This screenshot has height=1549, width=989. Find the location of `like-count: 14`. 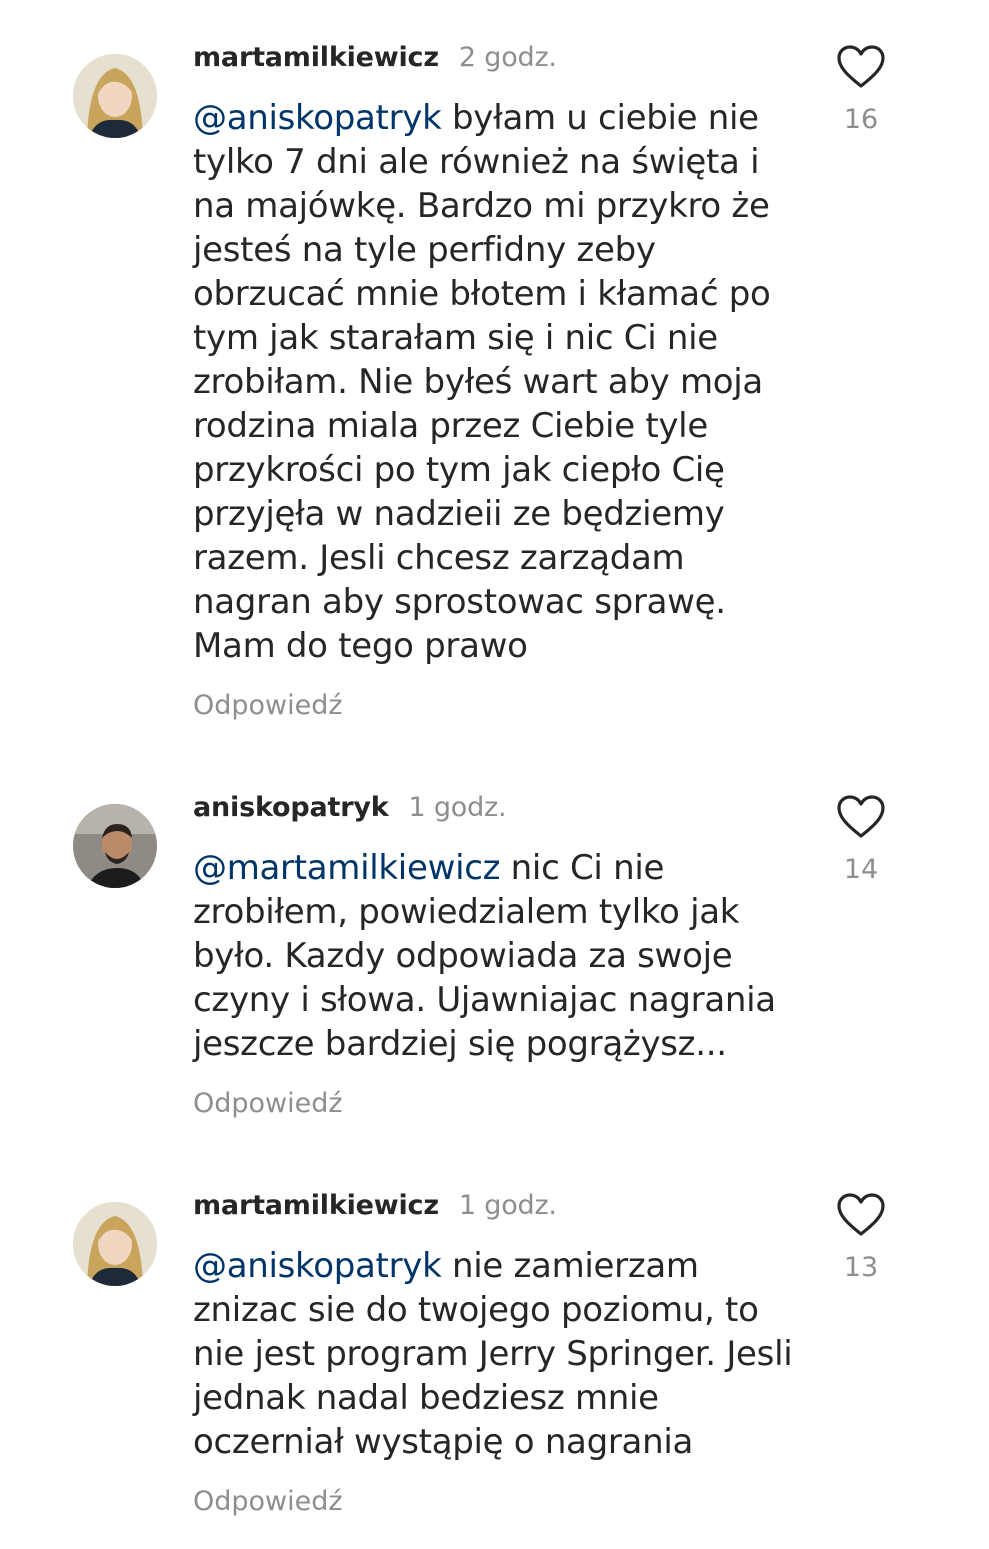

like-count: 14 is located at coordinates (861, 869).